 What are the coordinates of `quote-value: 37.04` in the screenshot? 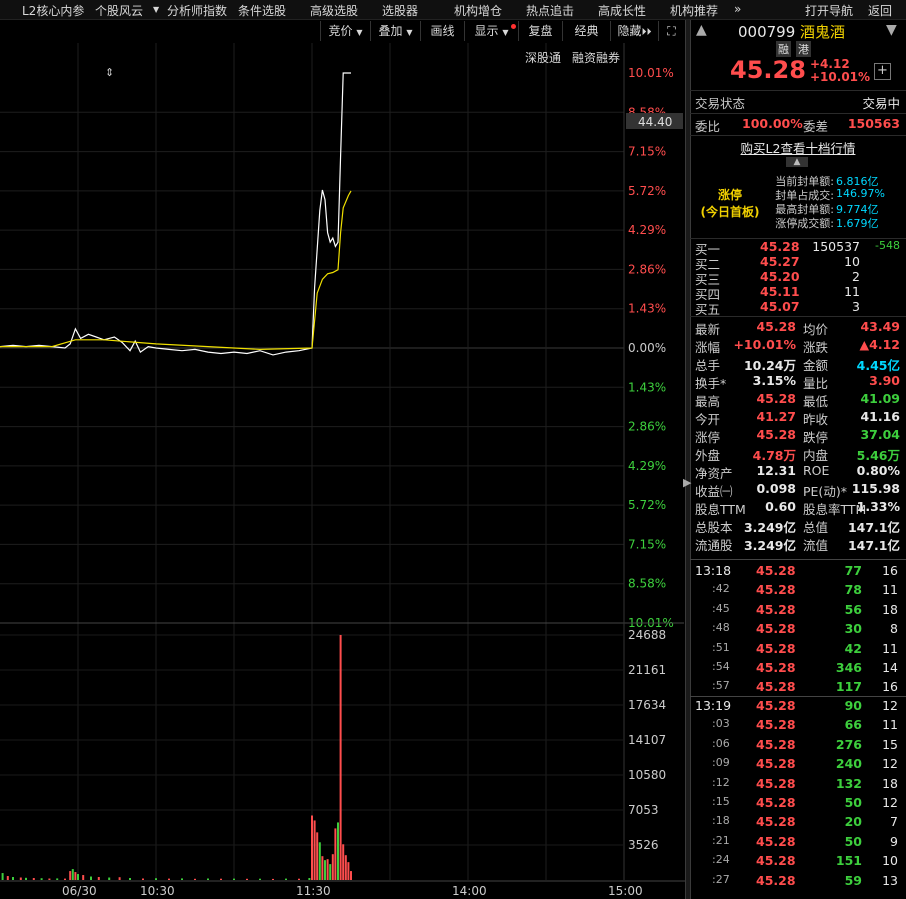 It's located at (880, 434).